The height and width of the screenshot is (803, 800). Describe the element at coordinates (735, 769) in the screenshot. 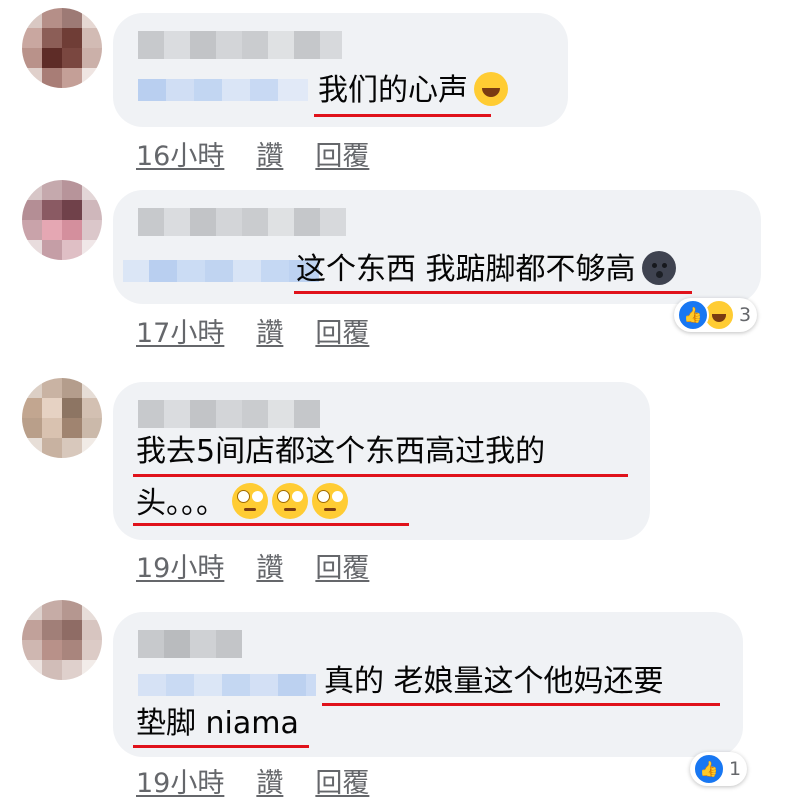

I see `reaction-count: 1` at that location.